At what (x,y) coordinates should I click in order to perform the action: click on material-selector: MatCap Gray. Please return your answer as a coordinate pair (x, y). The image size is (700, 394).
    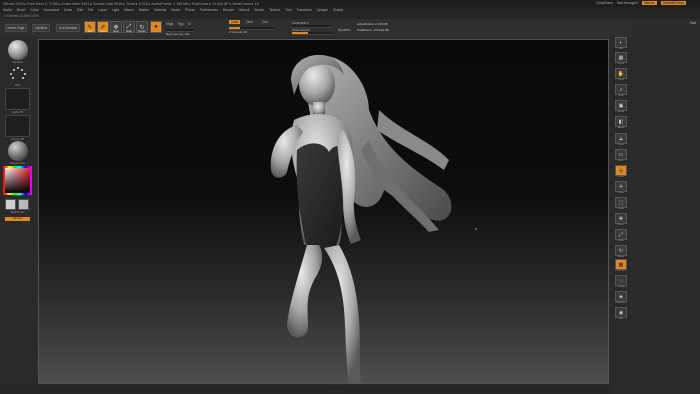
    Looking at the image, I should click on (17, 152).